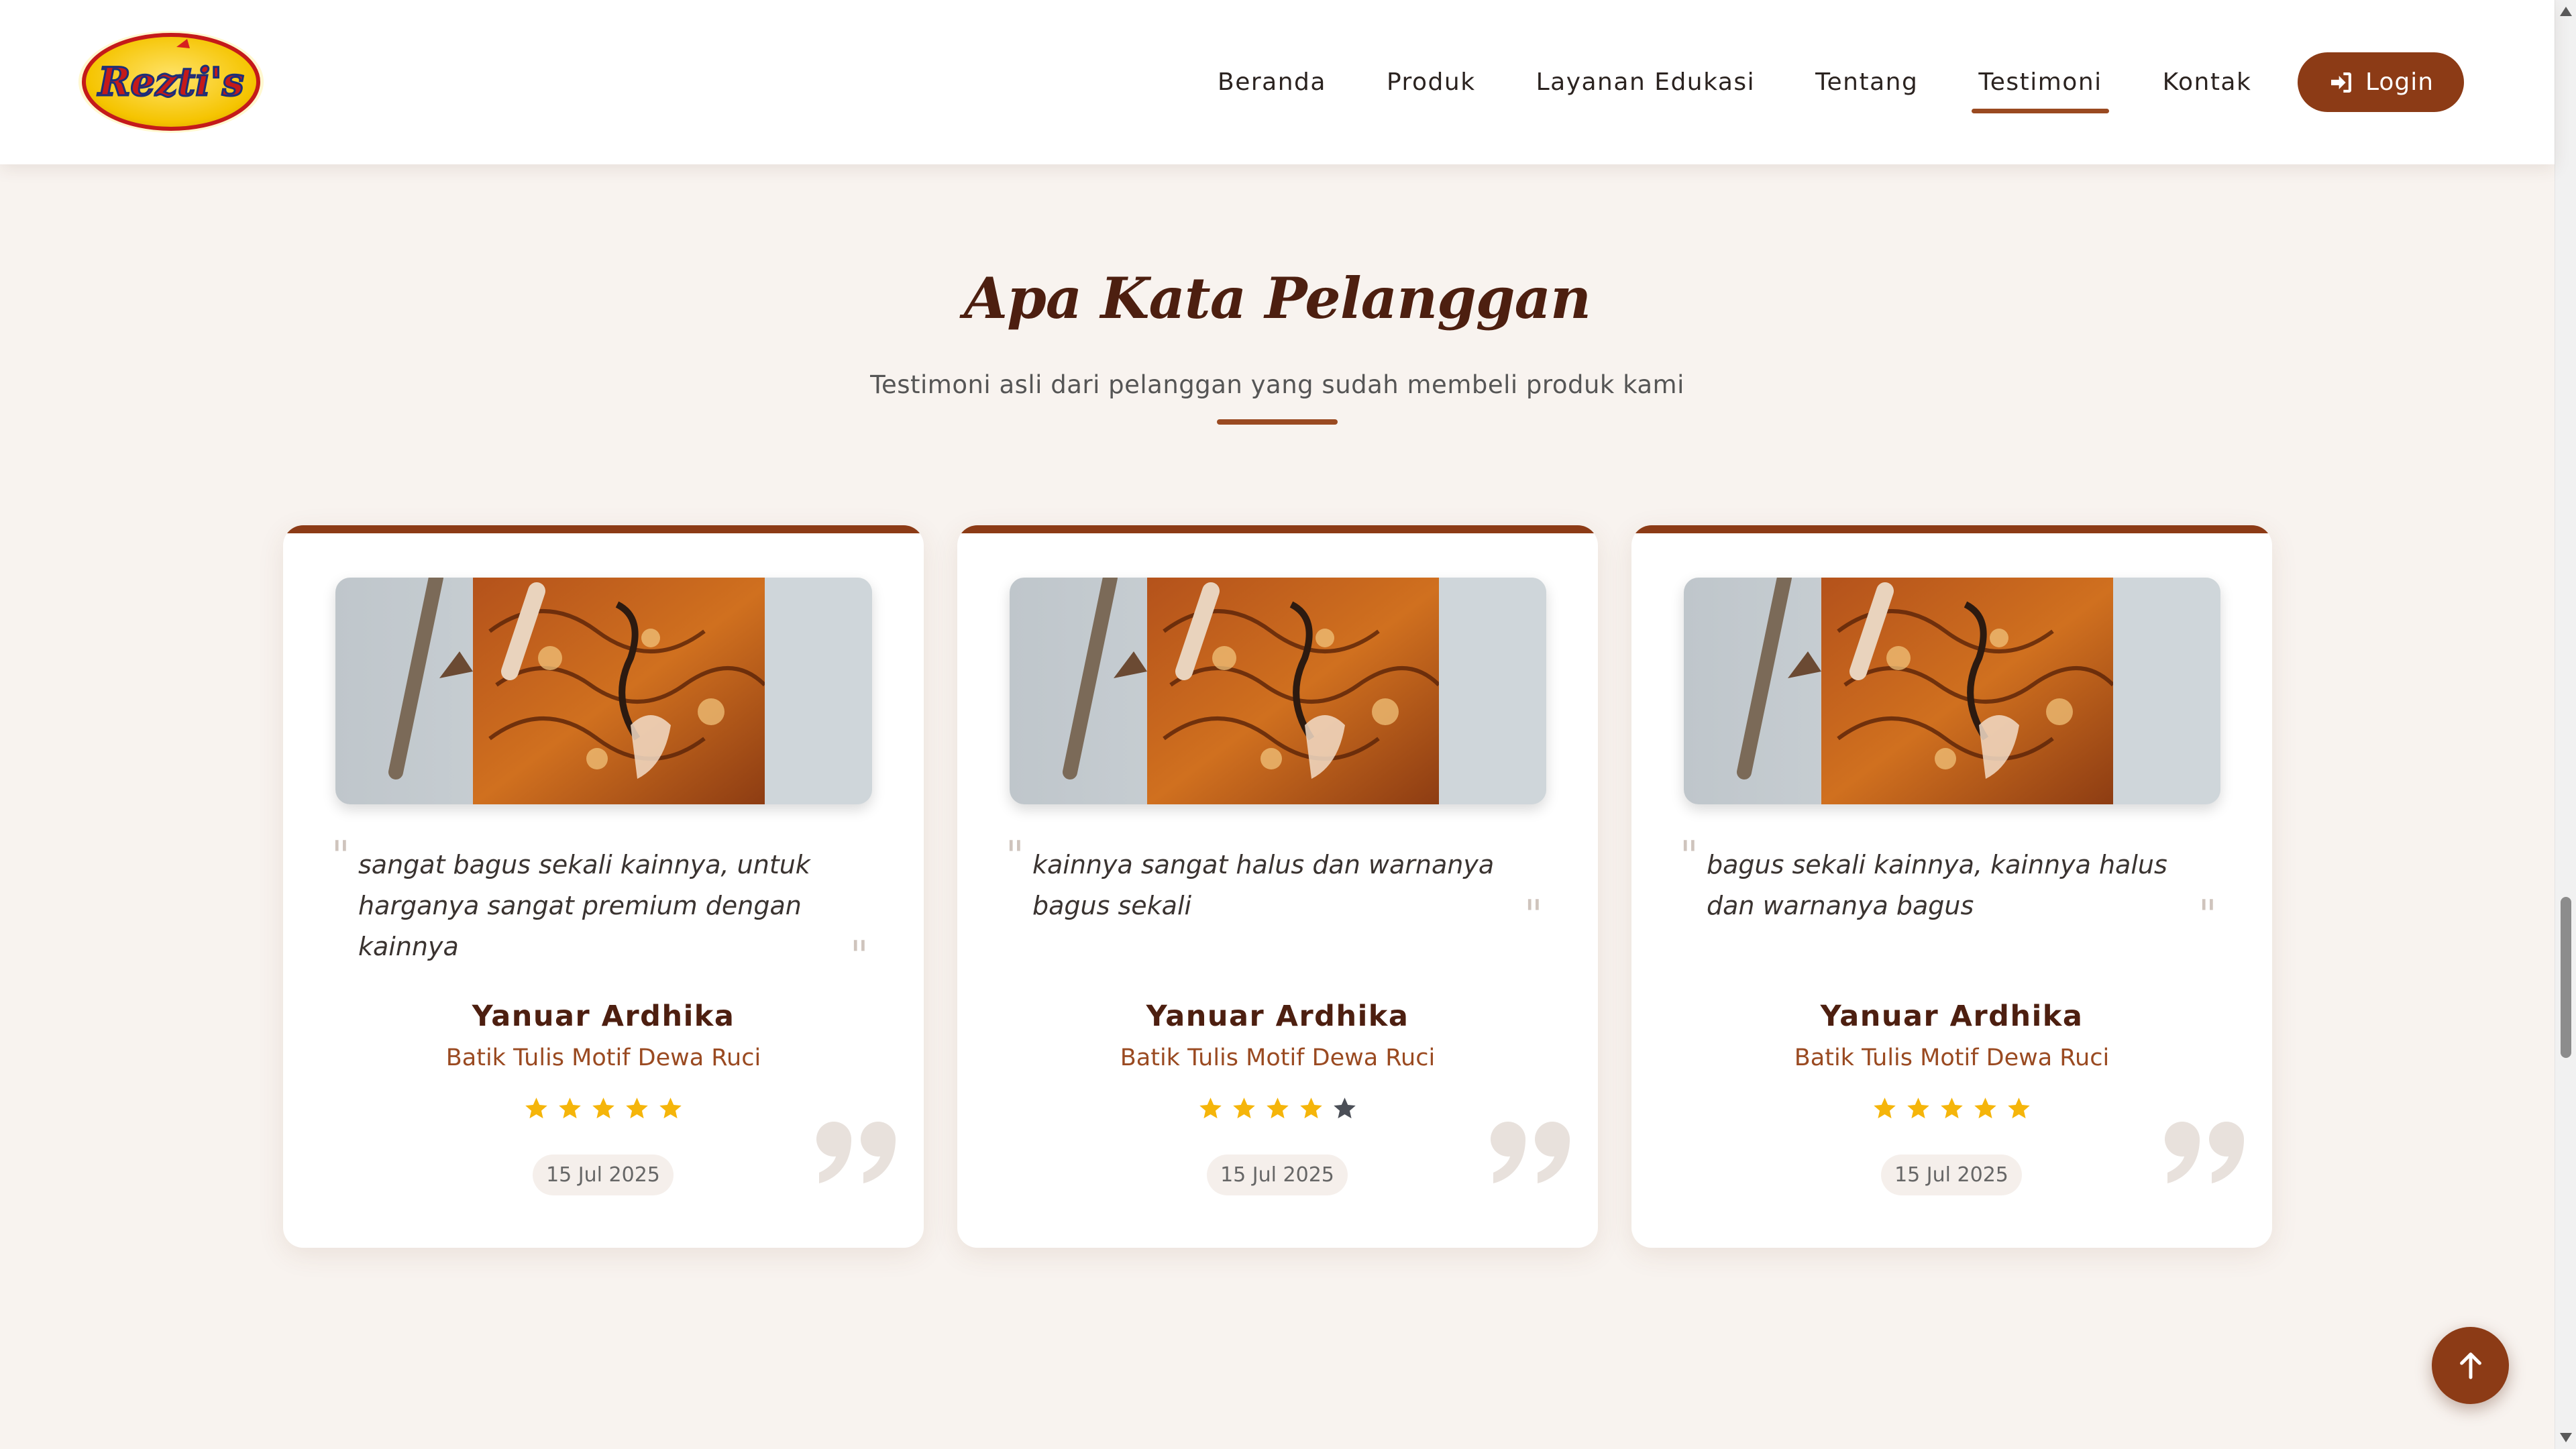  What do you see at coordinates (1431, 82) in the screenshot?
I see `nav-produk: Produk` at bounding box center [1431, 82].